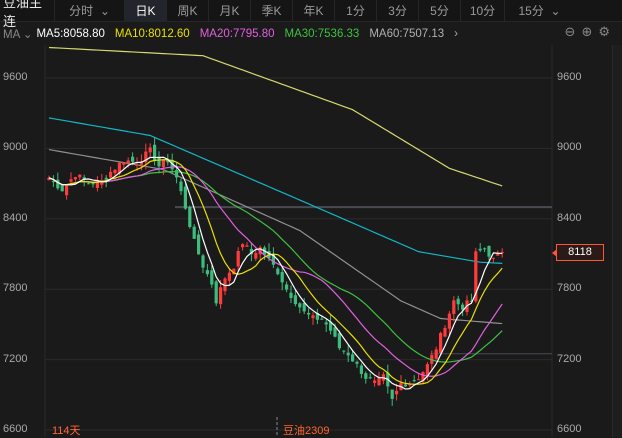 Image resolution: width=622 pixels, height=438 pixels. Describe the element at coordinates (89, 11) in the screenshot. I see `tab-timeshare: 分时 ⌄` at that location.